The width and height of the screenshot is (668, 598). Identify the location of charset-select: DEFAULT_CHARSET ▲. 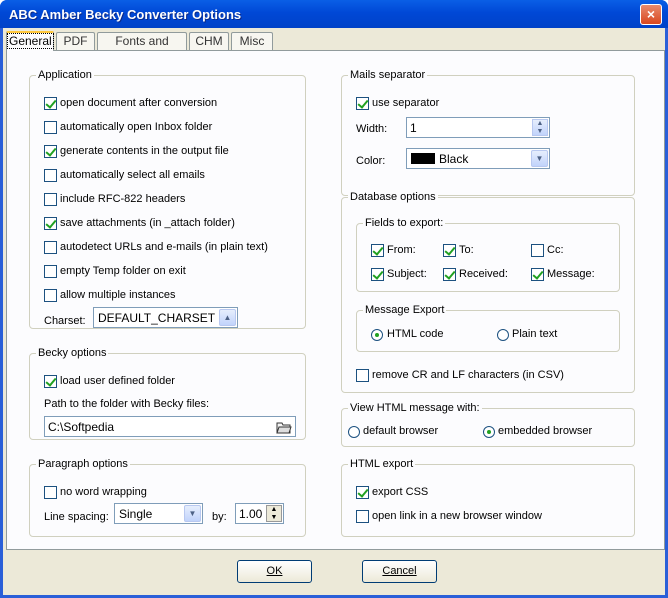
(165, 317).